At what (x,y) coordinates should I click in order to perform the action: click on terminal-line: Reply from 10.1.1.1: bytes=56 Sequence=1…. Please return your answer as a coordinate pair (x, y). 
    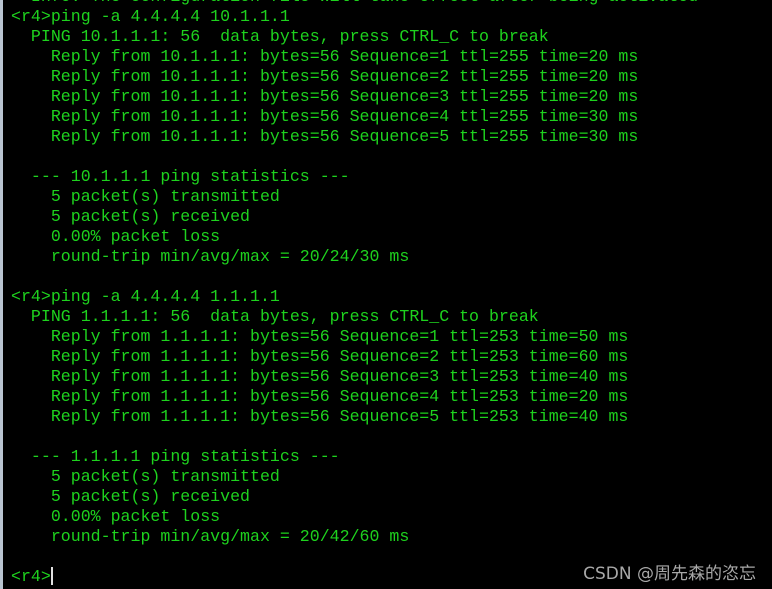
    Looking at the image, I should click on (325, 56).